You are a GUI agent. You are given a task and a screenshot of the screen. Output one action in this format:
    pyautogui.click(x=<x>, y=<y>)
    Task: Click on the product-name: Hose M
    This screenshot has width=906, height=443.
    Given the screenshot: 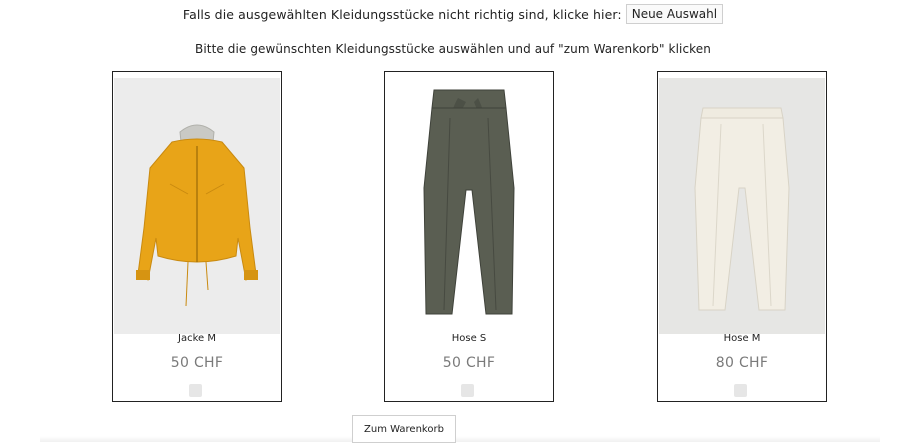 What is the action you would take?
    pyautogui.click(x=742, y=338)
    